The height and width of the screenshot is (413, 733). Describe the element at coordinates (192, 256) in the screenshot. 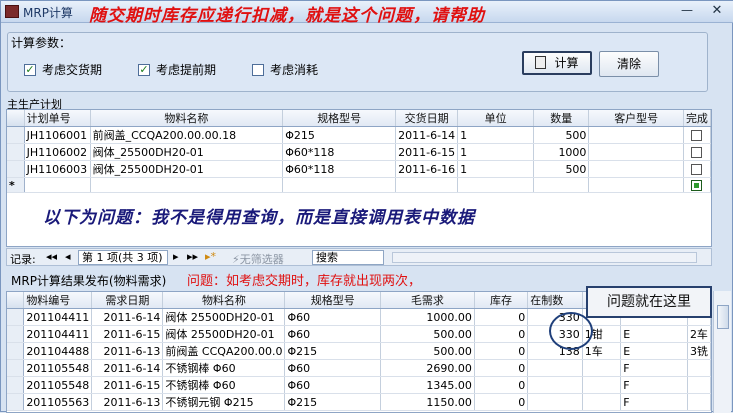

I see `last-record-button: ▸▸` at that location.